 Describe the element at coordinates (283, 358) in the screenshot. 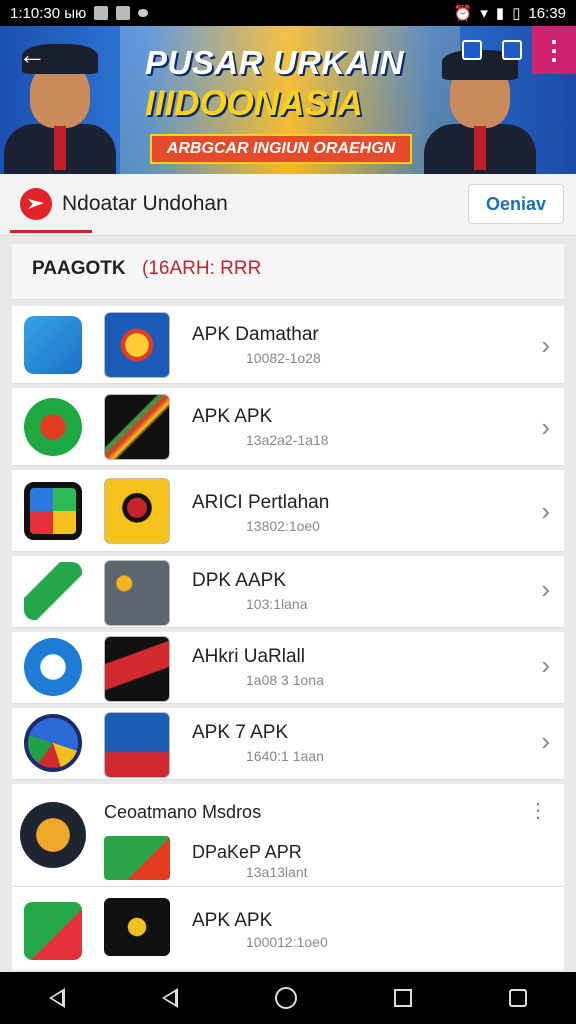

I see `app-date: 10082-1o28` at that location.